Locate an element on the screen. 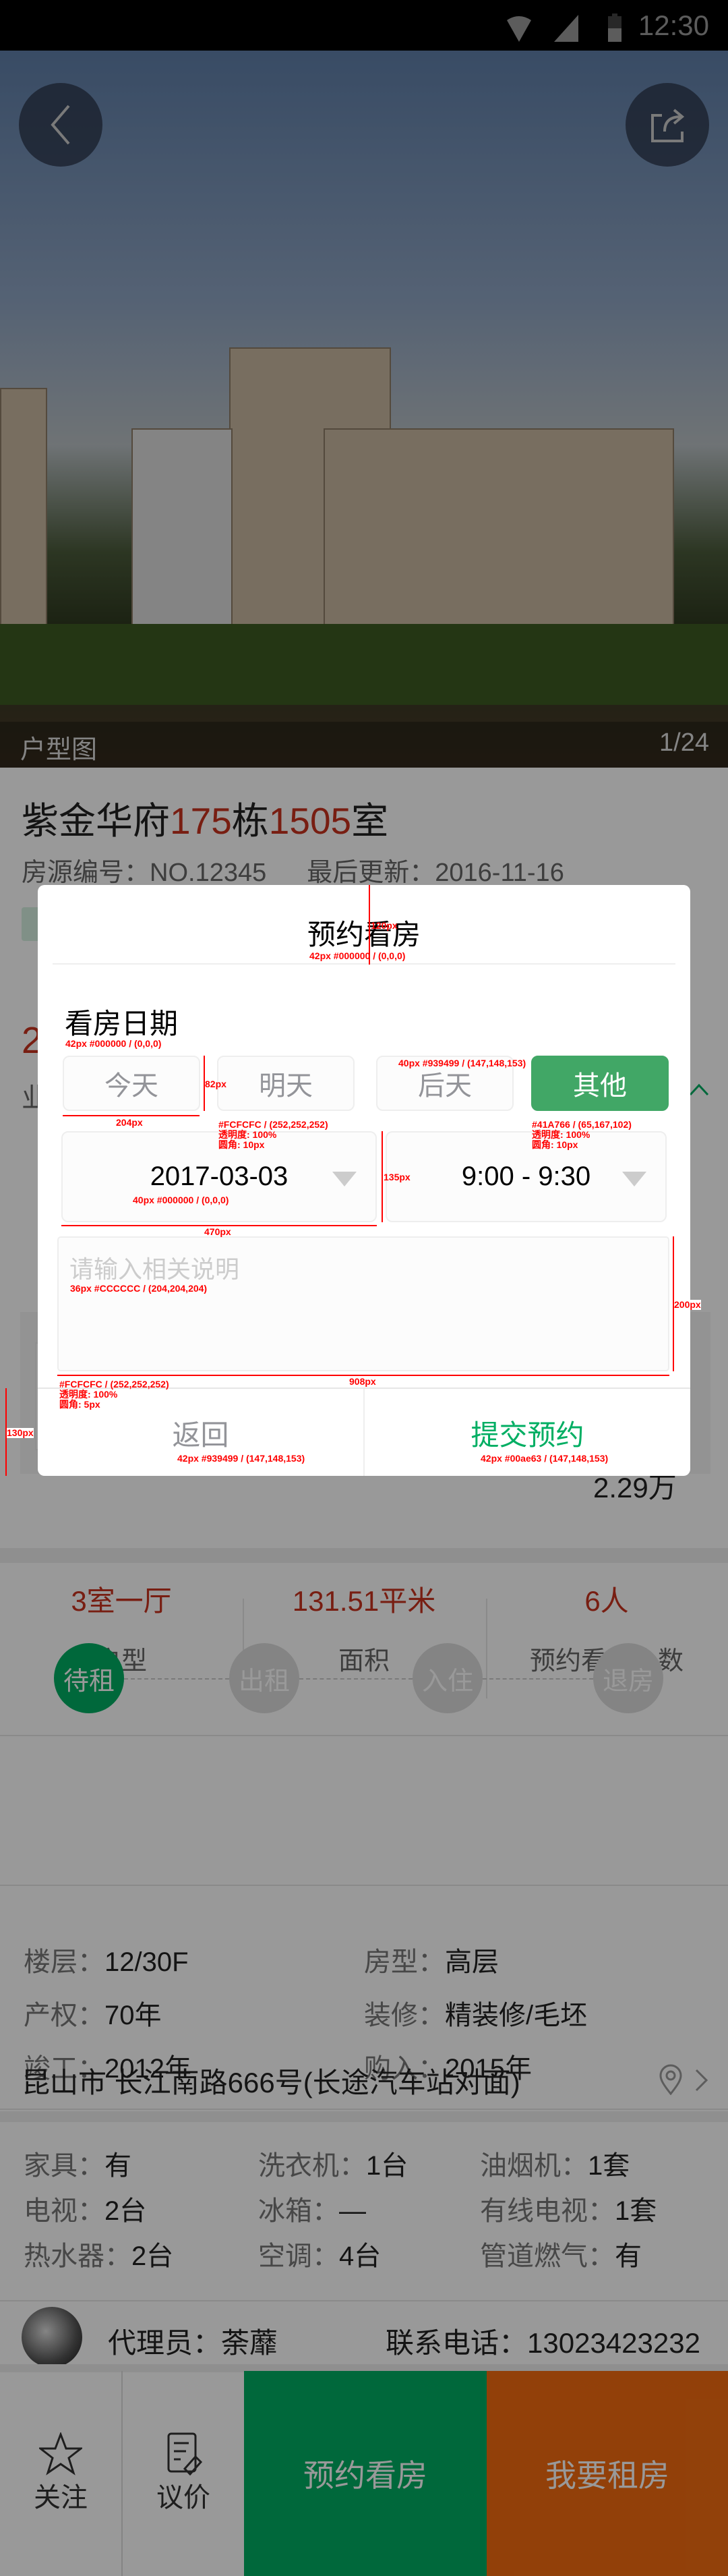 This screenshot has height=2576, width=728. annotation: 42px #939499 / (147,148,153) is located at coordinates (241, 1458).